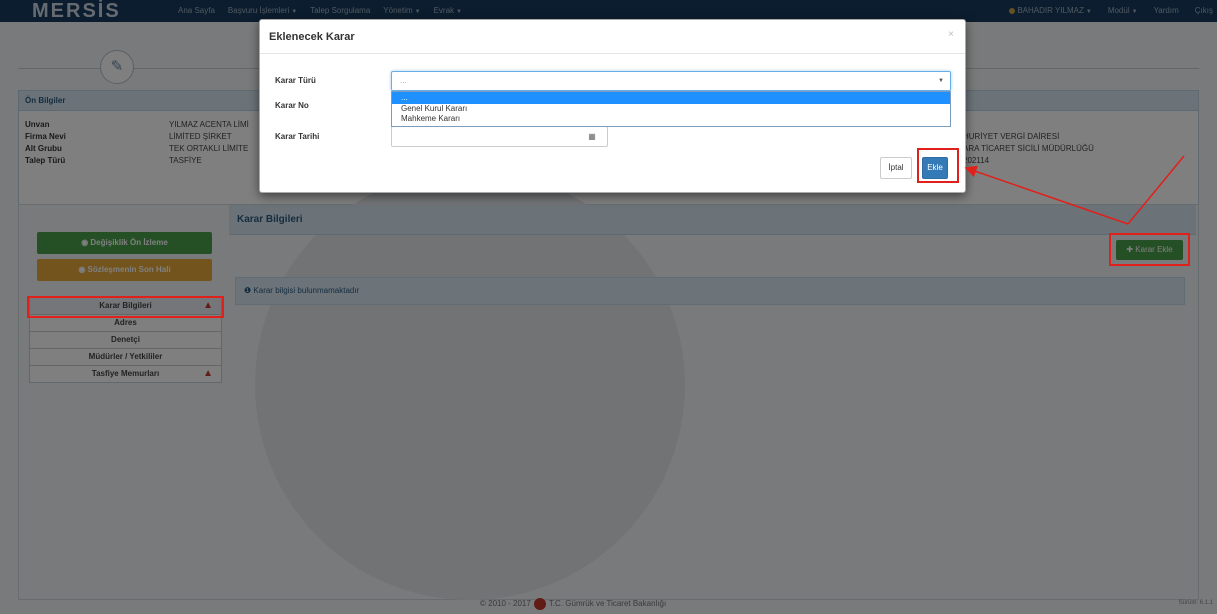 The width and height of the screenshot is (1217, 614). What do you see at coordinates (297, 136) in the screenshot?
I see `karar-tarihi-label: Karar Tarihi` at bounding box center [297, 136].